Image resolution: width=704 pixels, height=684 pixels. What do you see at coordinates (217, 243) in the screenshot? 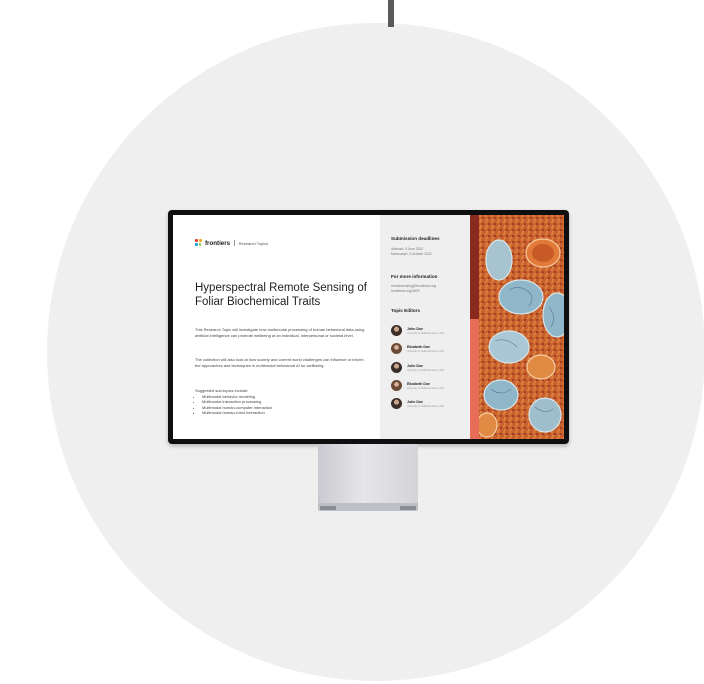
I see `frontiers-logo-text: frontiers` at bounding box center [217, 243].